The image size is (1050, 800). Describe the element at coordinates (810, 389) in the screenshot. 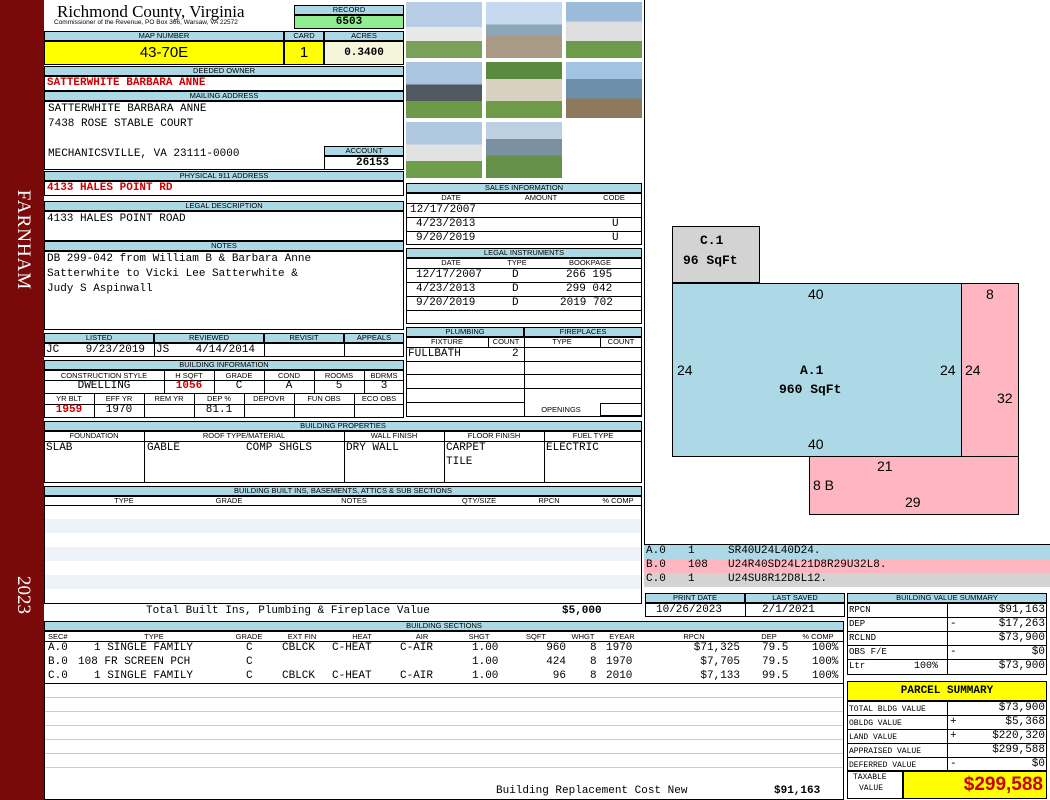

I see `section-a-area: 960 SqFt` at that location.